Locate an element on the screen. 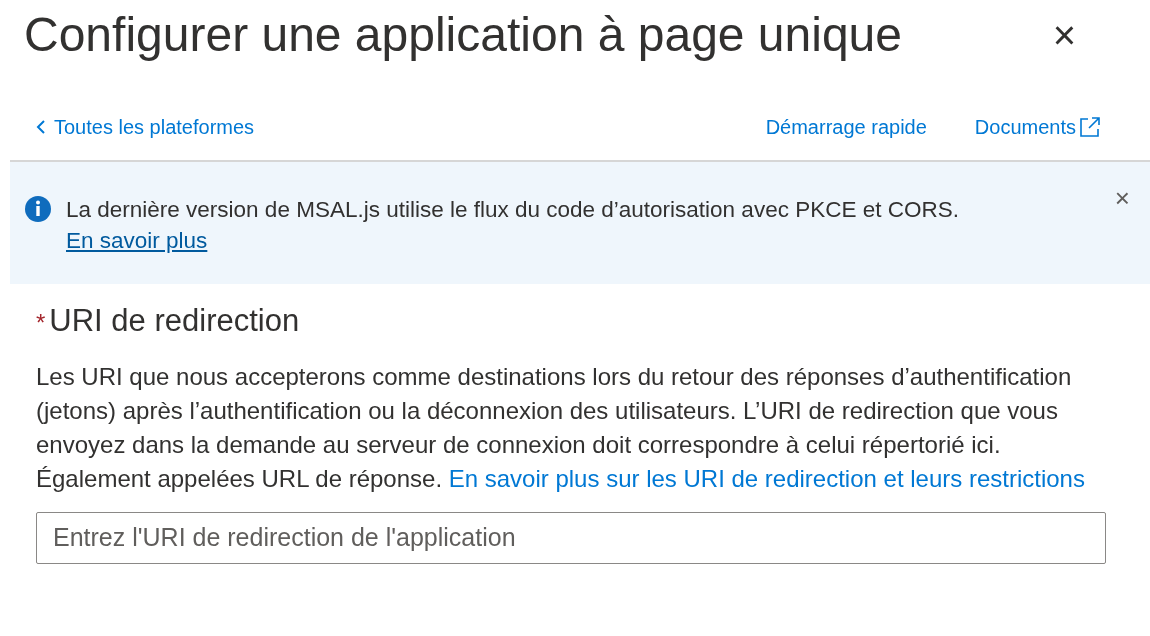 The width and height of the screenshot is (1150, 636). banner-message: La dernière version de MSAL.js utilise le flux du code d’autorisation avec PKCE et CORS. En savoir plus is located at coordinates (513, 225).